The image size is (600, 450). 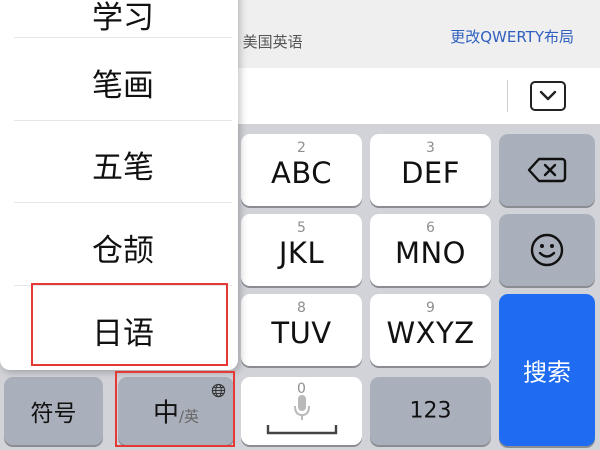 What do you see at coordinates (430, 253) in the screenshot?
I see `key-letters: MNO` at bounding box center [430, 253].